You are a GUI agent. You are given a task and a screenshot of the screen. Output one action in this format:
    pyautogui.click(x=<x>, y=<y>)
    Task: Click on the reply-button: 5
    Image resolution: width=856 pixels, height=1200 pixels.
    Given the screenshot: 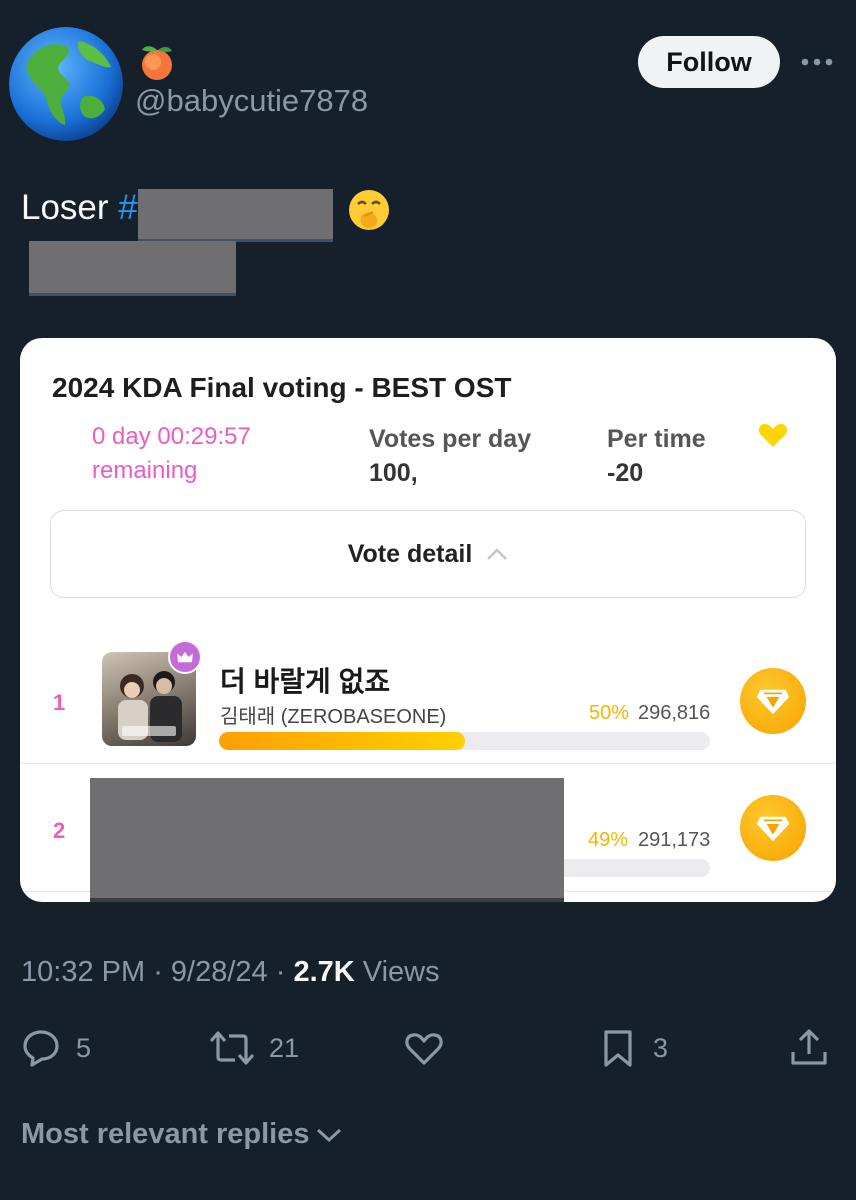 What is the action you would take?
    pyautogui.click(x=55, y=1048)
    